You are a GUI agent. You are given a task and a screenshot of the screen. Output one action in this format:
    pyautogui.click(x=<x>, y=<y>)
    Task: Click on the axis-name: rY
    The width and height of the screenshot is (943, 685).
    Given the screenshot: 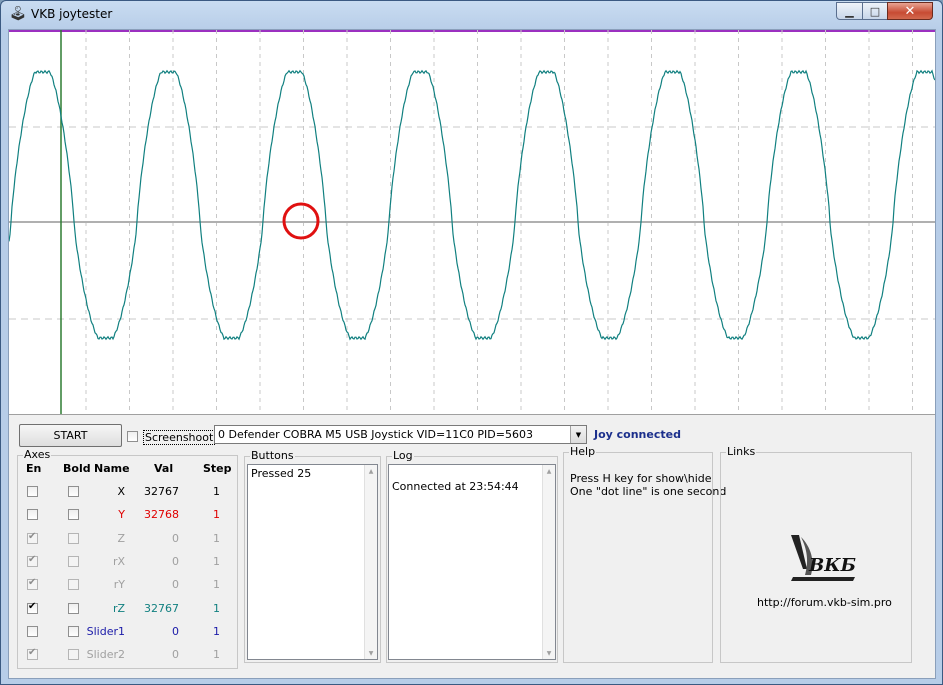 What is the action you would take?
    pyautogui.click(x=119, y=584)
    